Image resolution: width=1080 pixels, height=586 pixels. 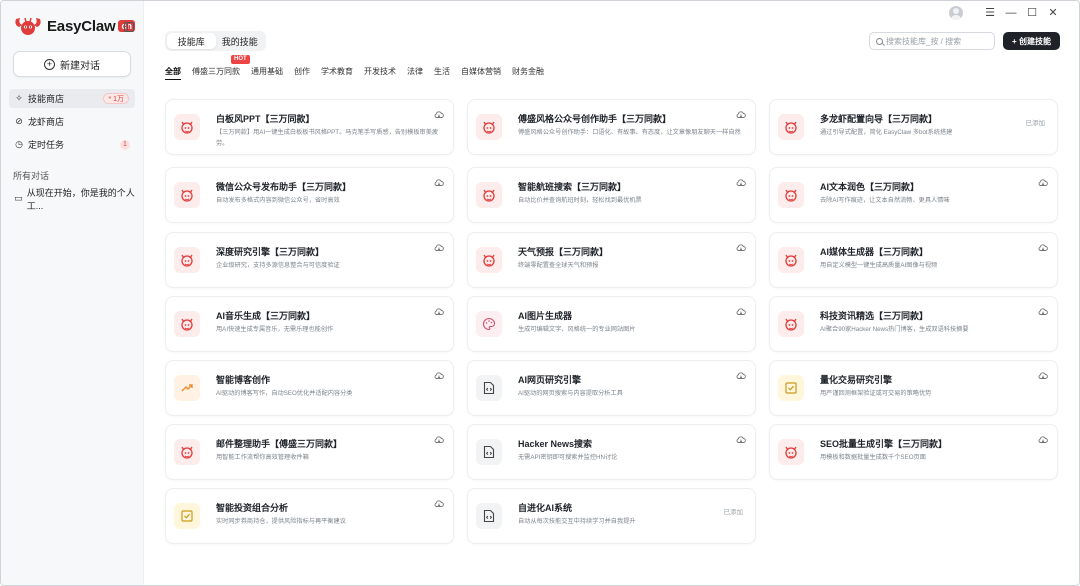 I want to click on skill-card: 智能航班搜索【三万同款】 自动比价并查询航班时刻，轻松找到最优机票, so click(x=611, y=195).